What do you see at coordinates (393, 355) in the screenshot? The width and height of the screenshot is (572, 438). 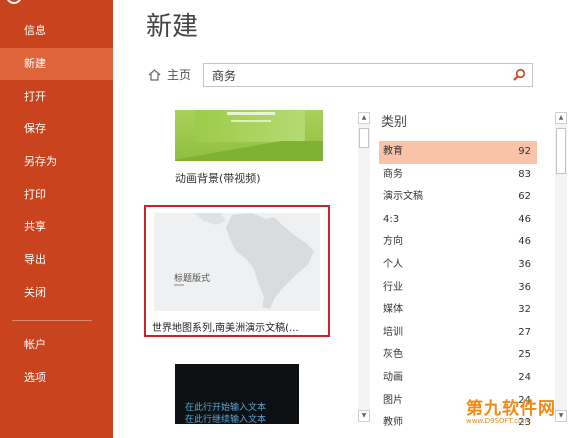 I see `category-name: 灰色` at bounding box center [393, 355].